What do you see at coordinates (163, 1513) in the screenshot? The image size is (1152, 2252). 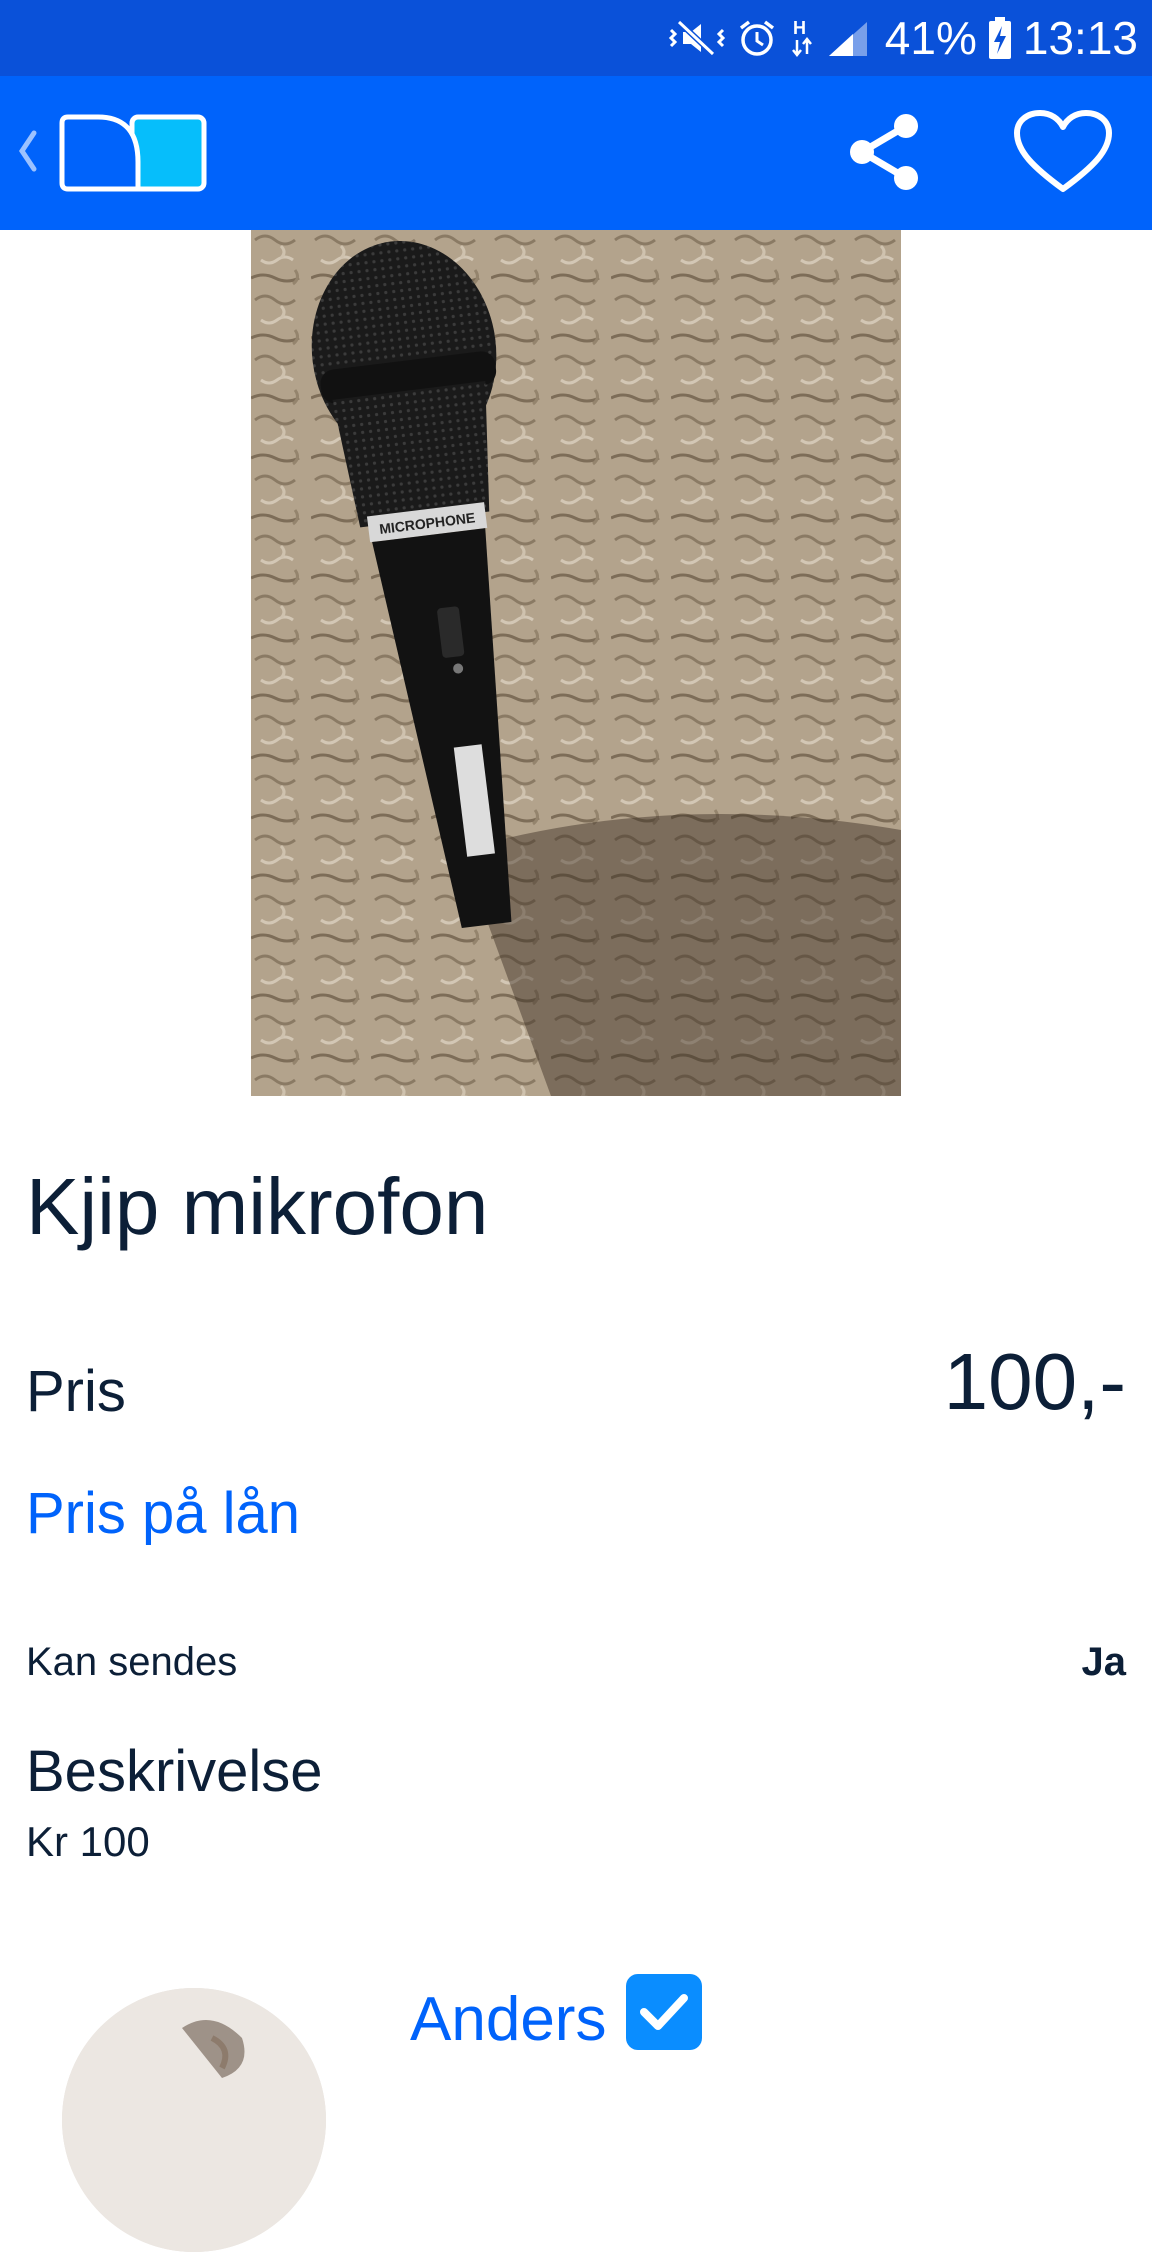 I see `loan-price-link: Pris på lån` at bounding box center [163, 1513].